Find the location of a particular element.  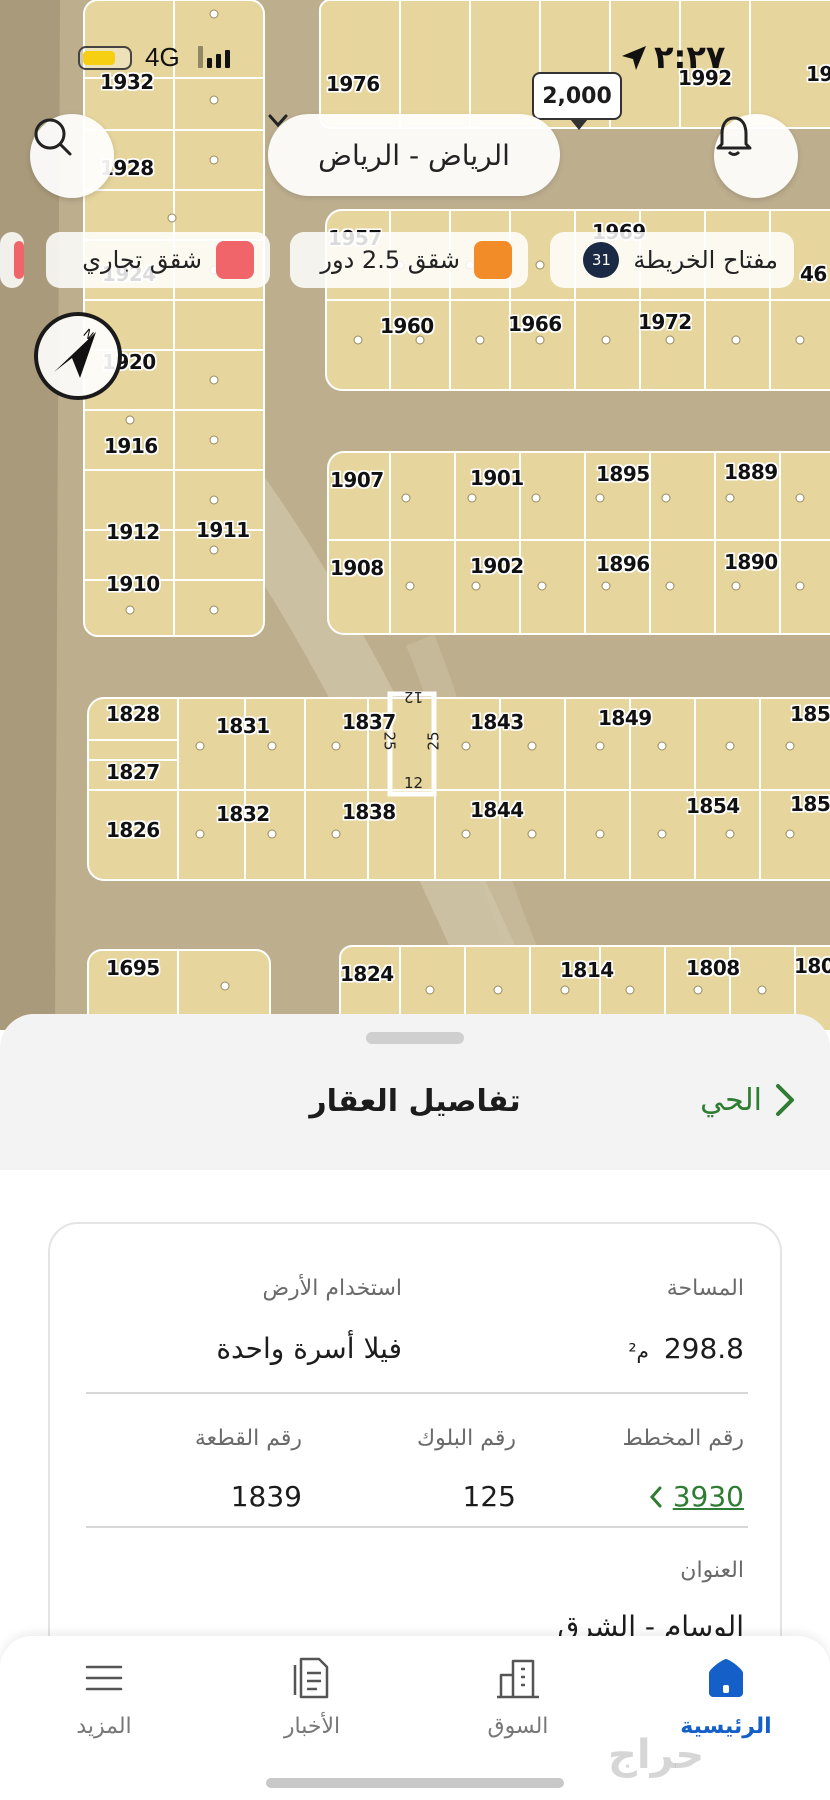

home-indicator is located at coordinates (415, 1783).